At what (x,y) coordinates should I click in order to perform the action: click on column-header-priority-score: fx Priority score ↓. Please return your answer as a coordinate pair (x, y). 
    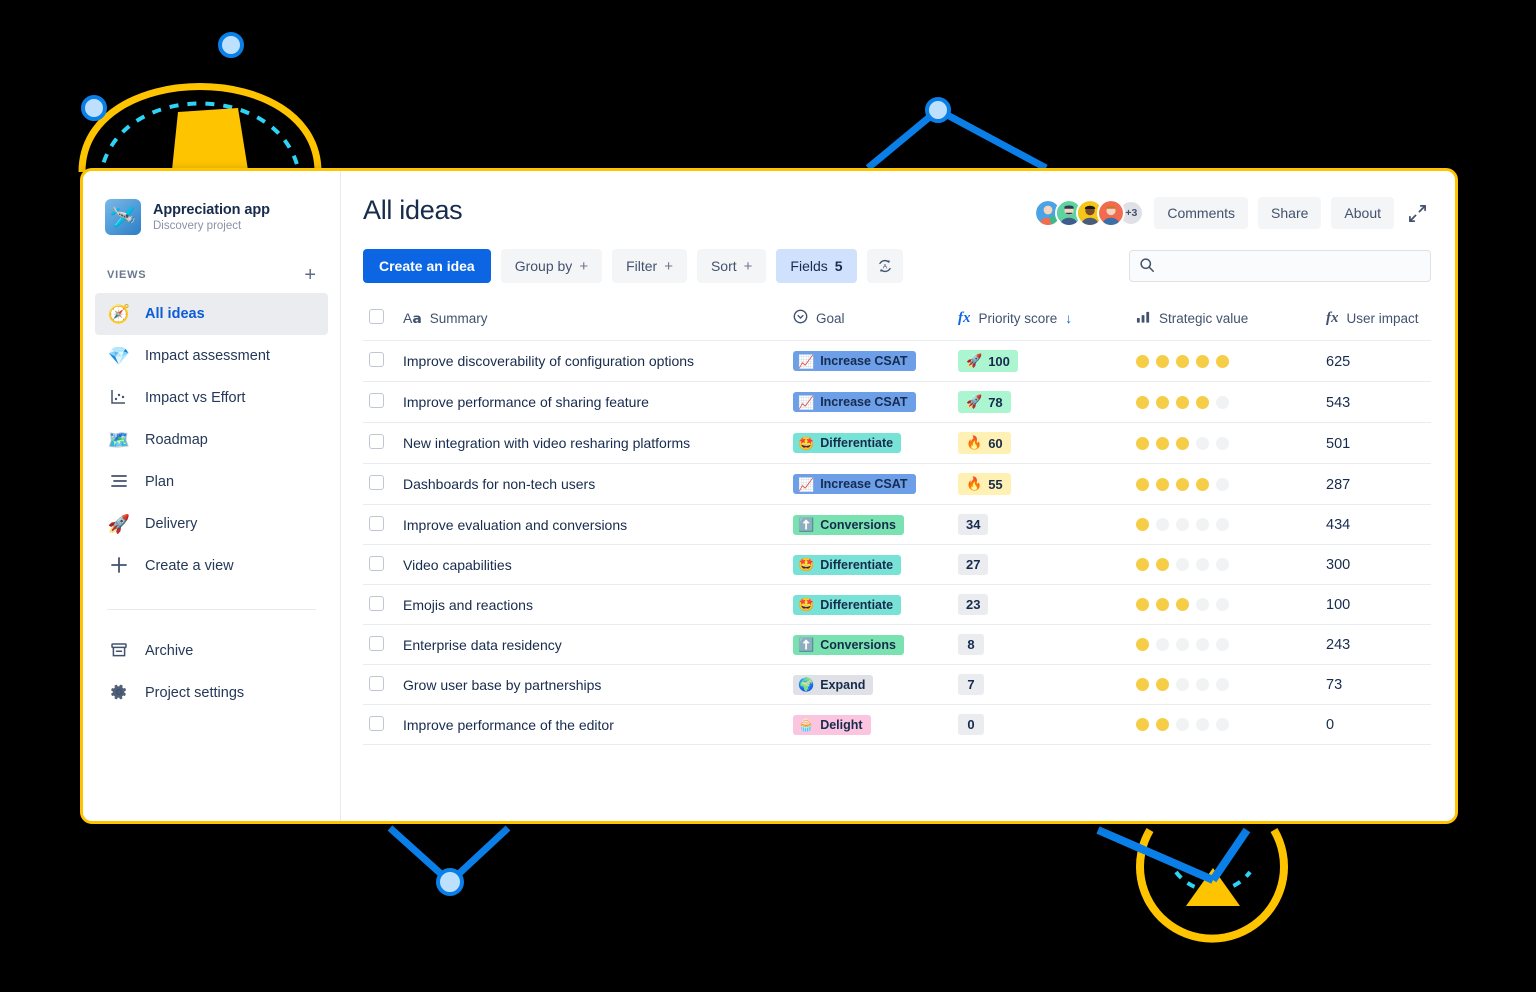
    Looking at the image, I should click on (1041, 320).